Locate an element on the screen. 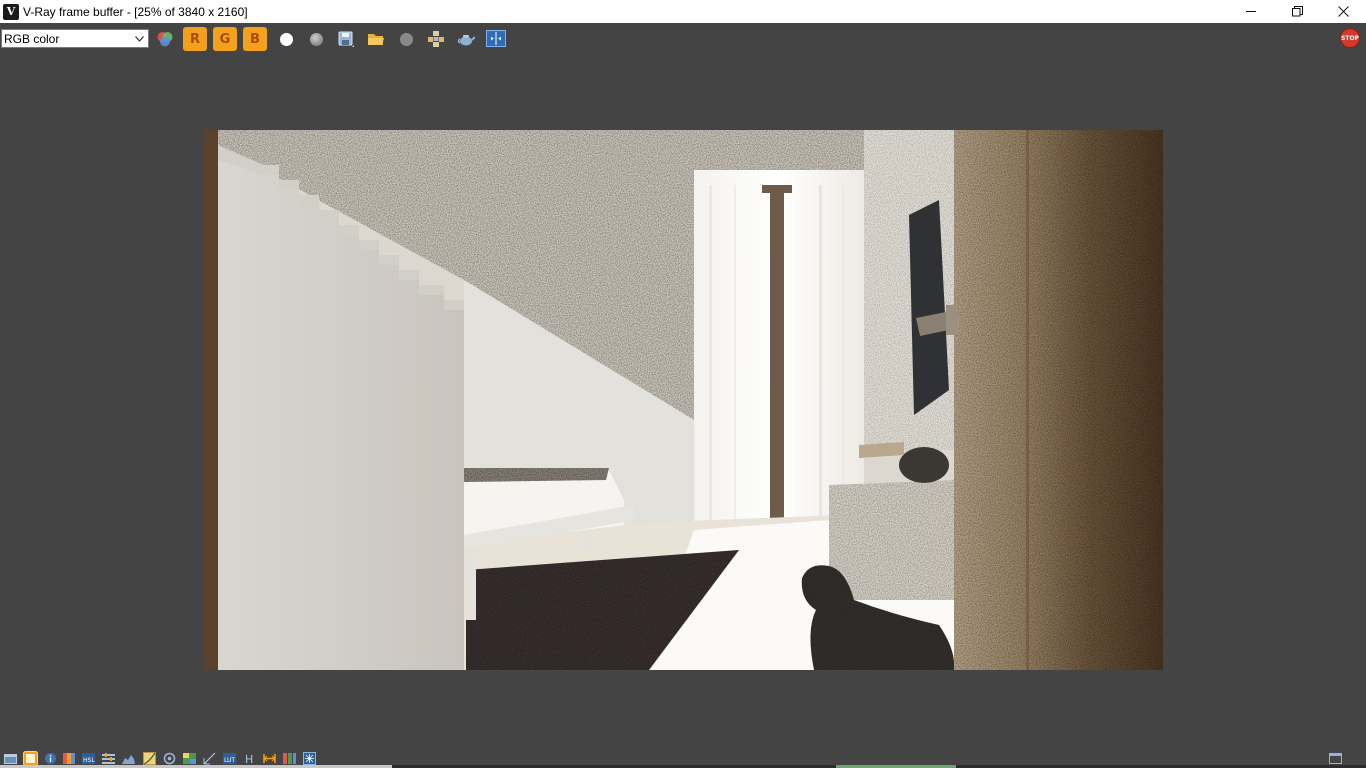 The width and height of the screenshot is (1366, 768). h-icon: H is located at coordinates (249, 758).